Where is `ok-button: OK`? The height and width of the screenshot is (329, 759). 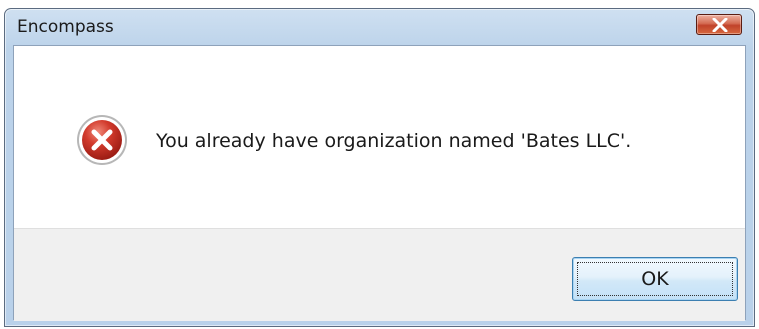 ok-button: OK is located at coordinates (655, 279).